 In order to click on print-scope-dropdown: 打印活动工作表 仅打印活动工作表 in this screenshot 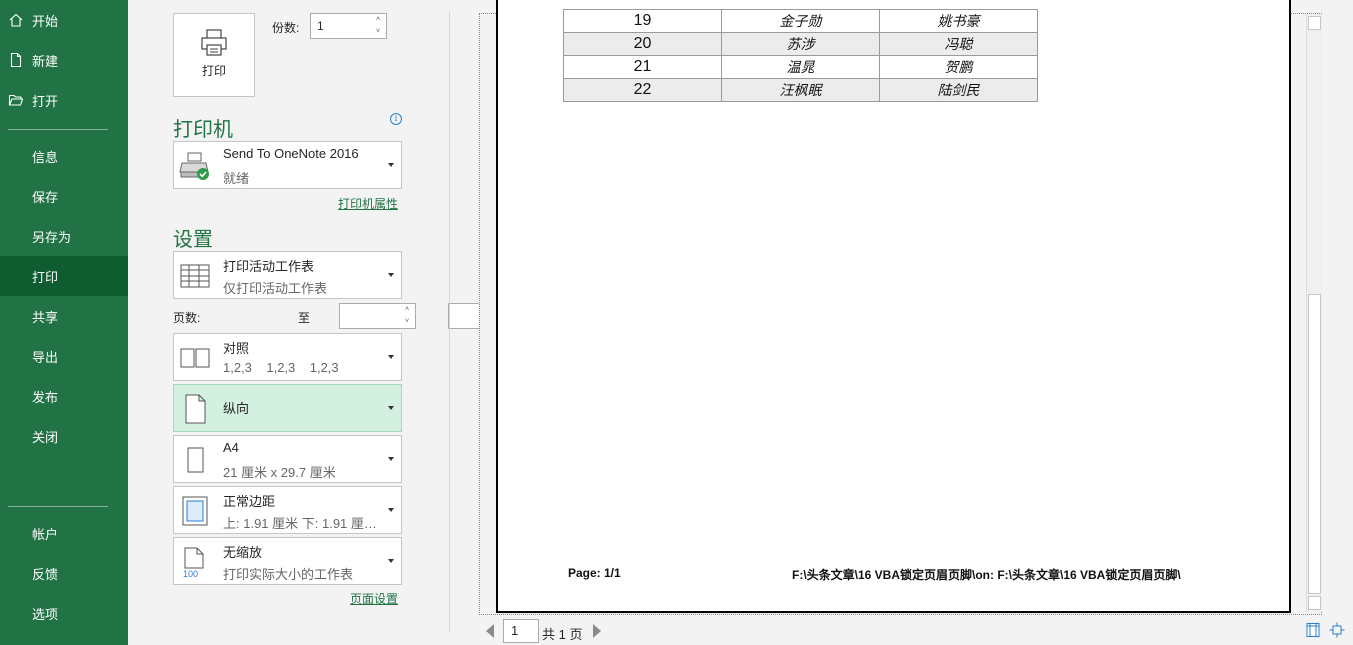, I will do `click(287, 275)`.